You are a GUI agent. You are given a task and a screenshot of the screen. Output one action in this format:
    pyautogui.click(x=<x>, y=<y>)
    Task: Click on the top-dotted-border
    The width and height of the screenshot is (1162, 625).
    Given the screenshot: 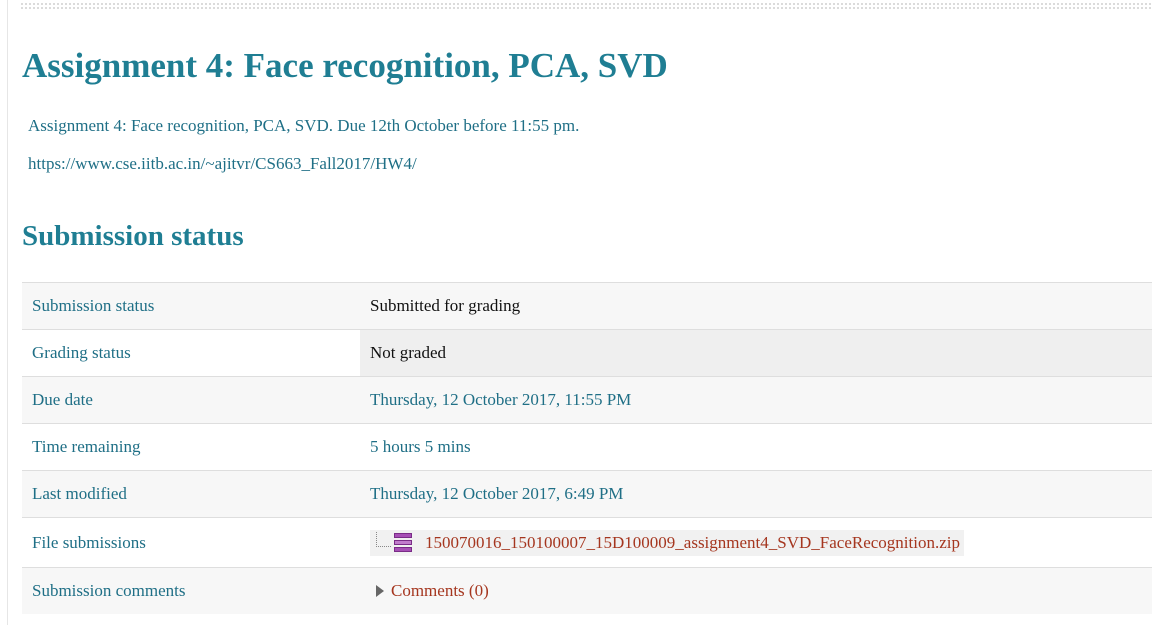 What is the action you would take?
    pyautogui.click(x=586, y=6)
    